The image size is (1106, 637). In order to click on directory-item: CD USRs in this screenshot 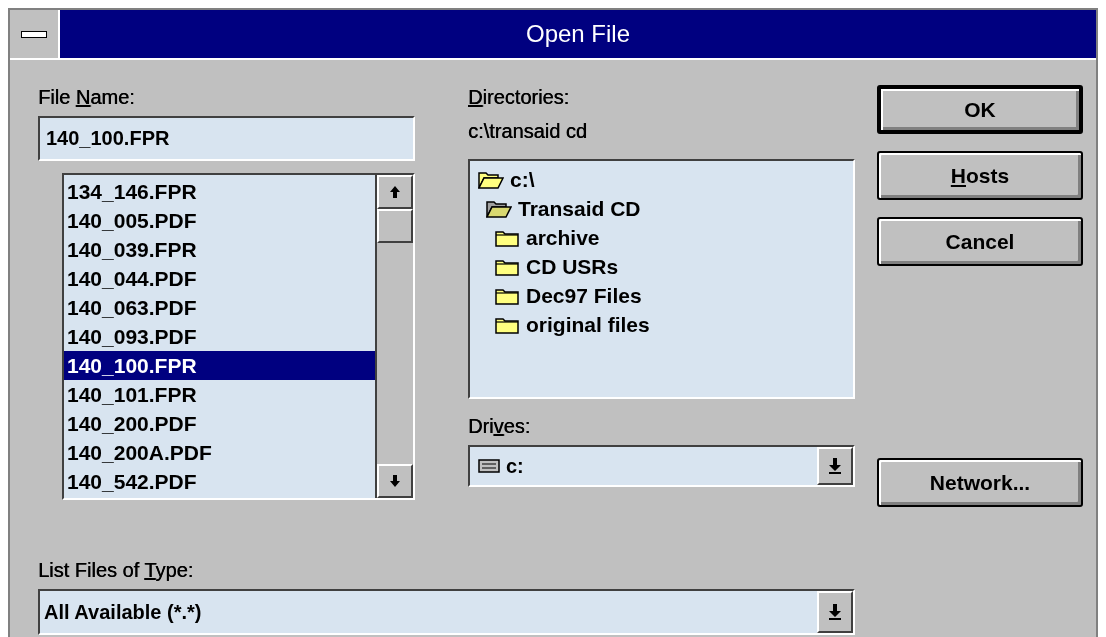, I will do `click(661, 266)`.